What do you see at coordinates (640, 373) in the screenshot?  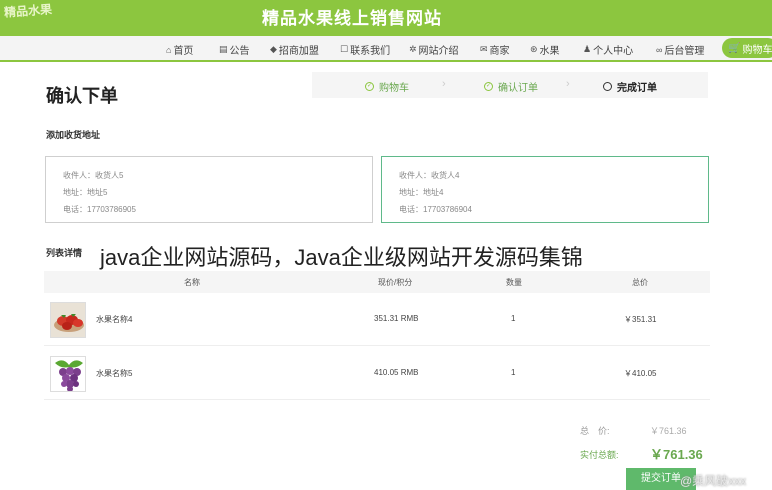 I see `product-total: ￥410.05` at bounding box center [640, 373].